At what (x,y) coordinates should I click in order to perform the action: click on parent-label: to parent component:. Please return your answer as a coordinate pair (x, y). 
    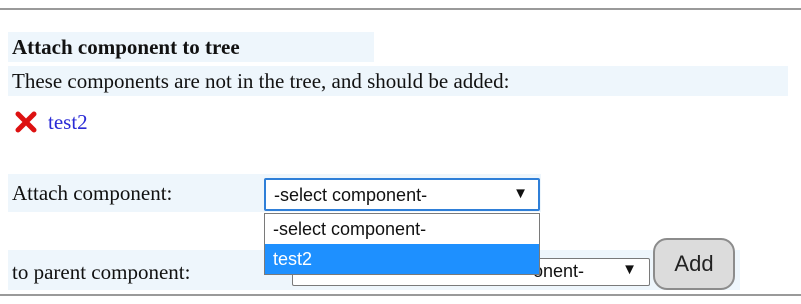
    Looking at the image, I should click on (101, 272).